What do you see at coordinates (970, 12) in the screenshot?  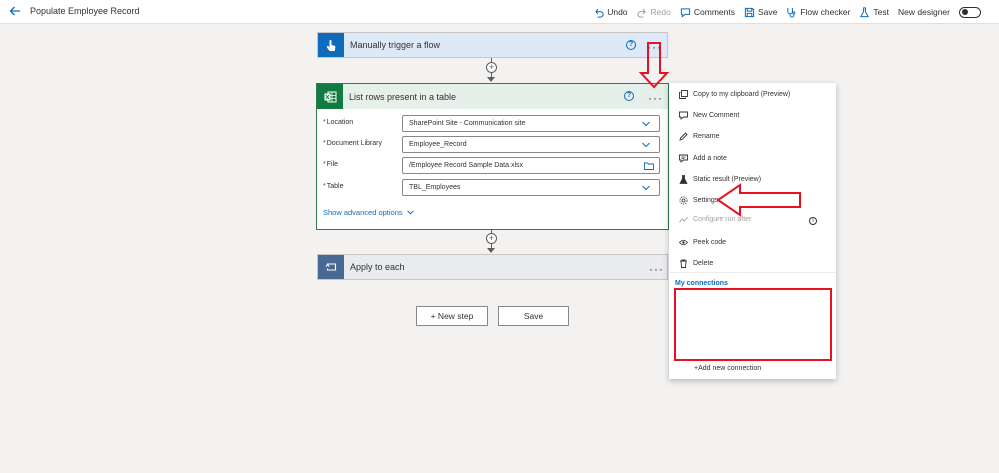 I see `new-designer-toggle` at bounding box center [970, 12].